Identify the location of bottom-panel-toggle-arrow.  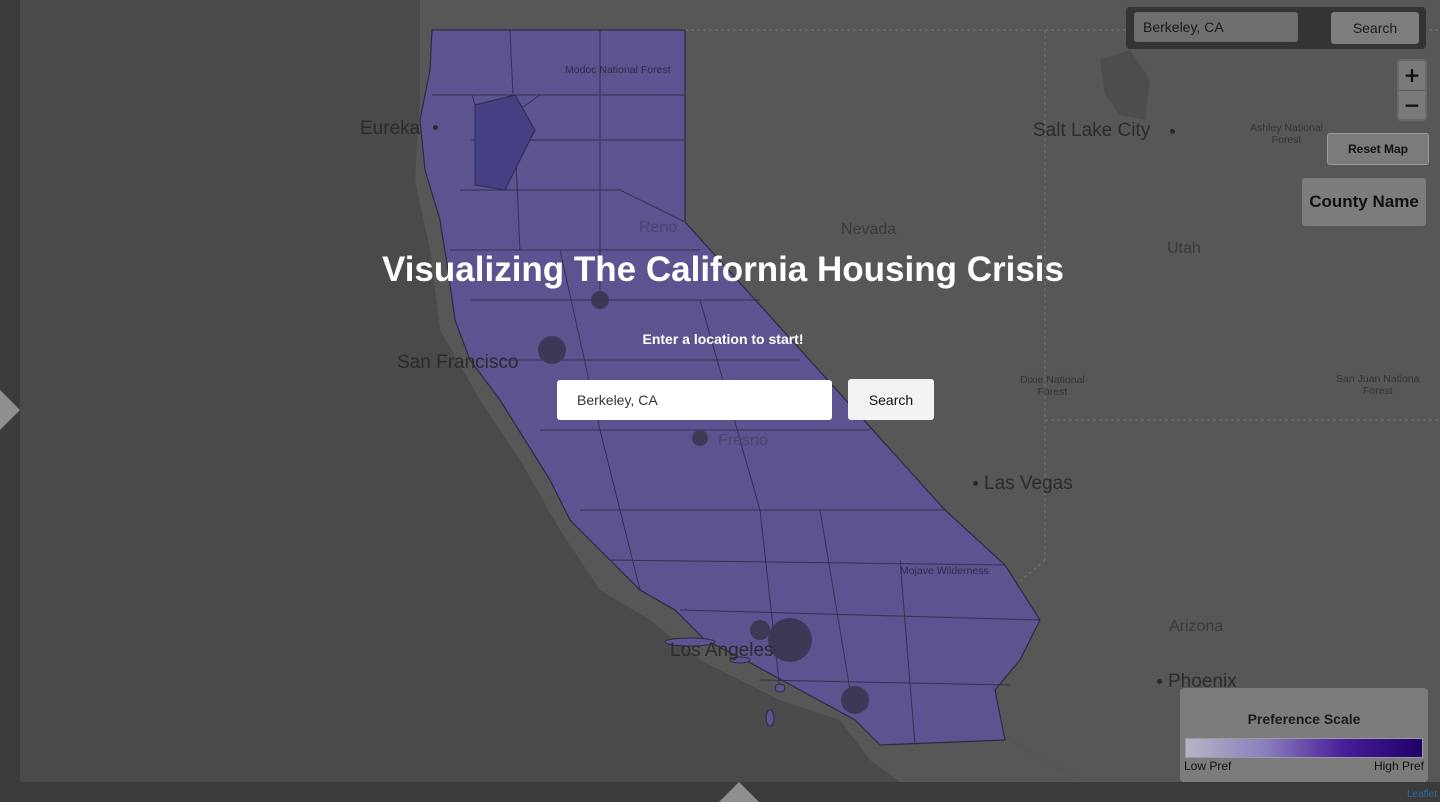
(739, 792).